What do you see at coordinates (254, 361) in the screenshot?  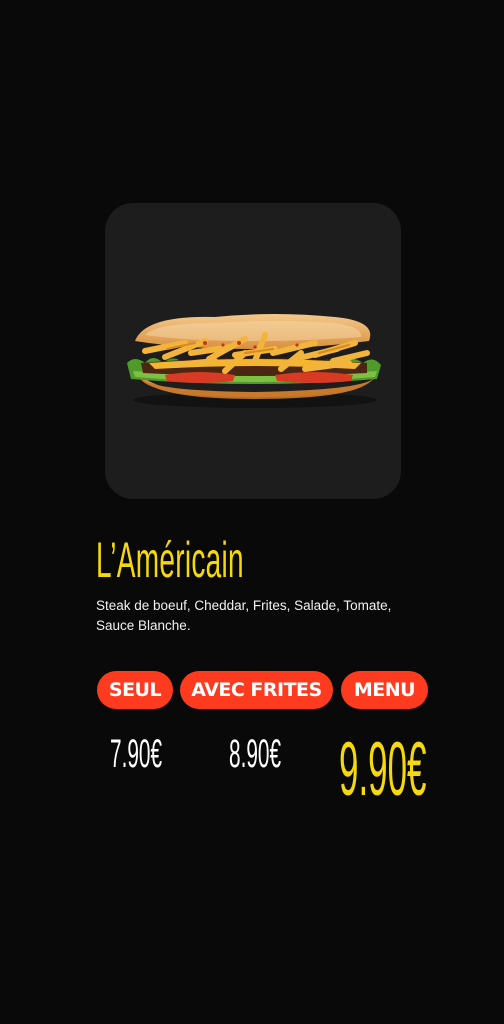 I see `sandwich-image` at bounding box center [254, 361].